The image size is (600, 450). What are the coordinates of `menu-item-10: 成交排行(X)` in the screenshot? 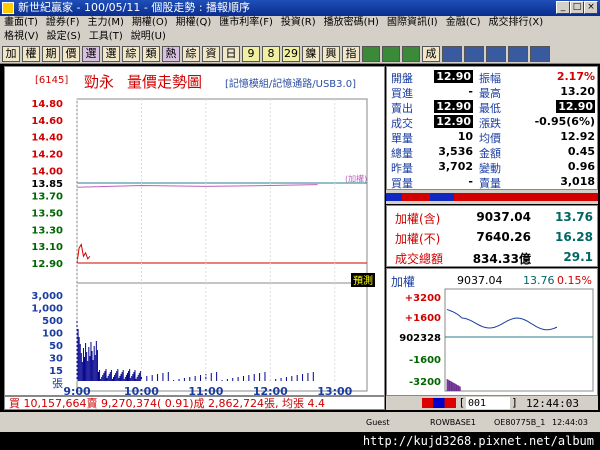 It's located at (516, 23).